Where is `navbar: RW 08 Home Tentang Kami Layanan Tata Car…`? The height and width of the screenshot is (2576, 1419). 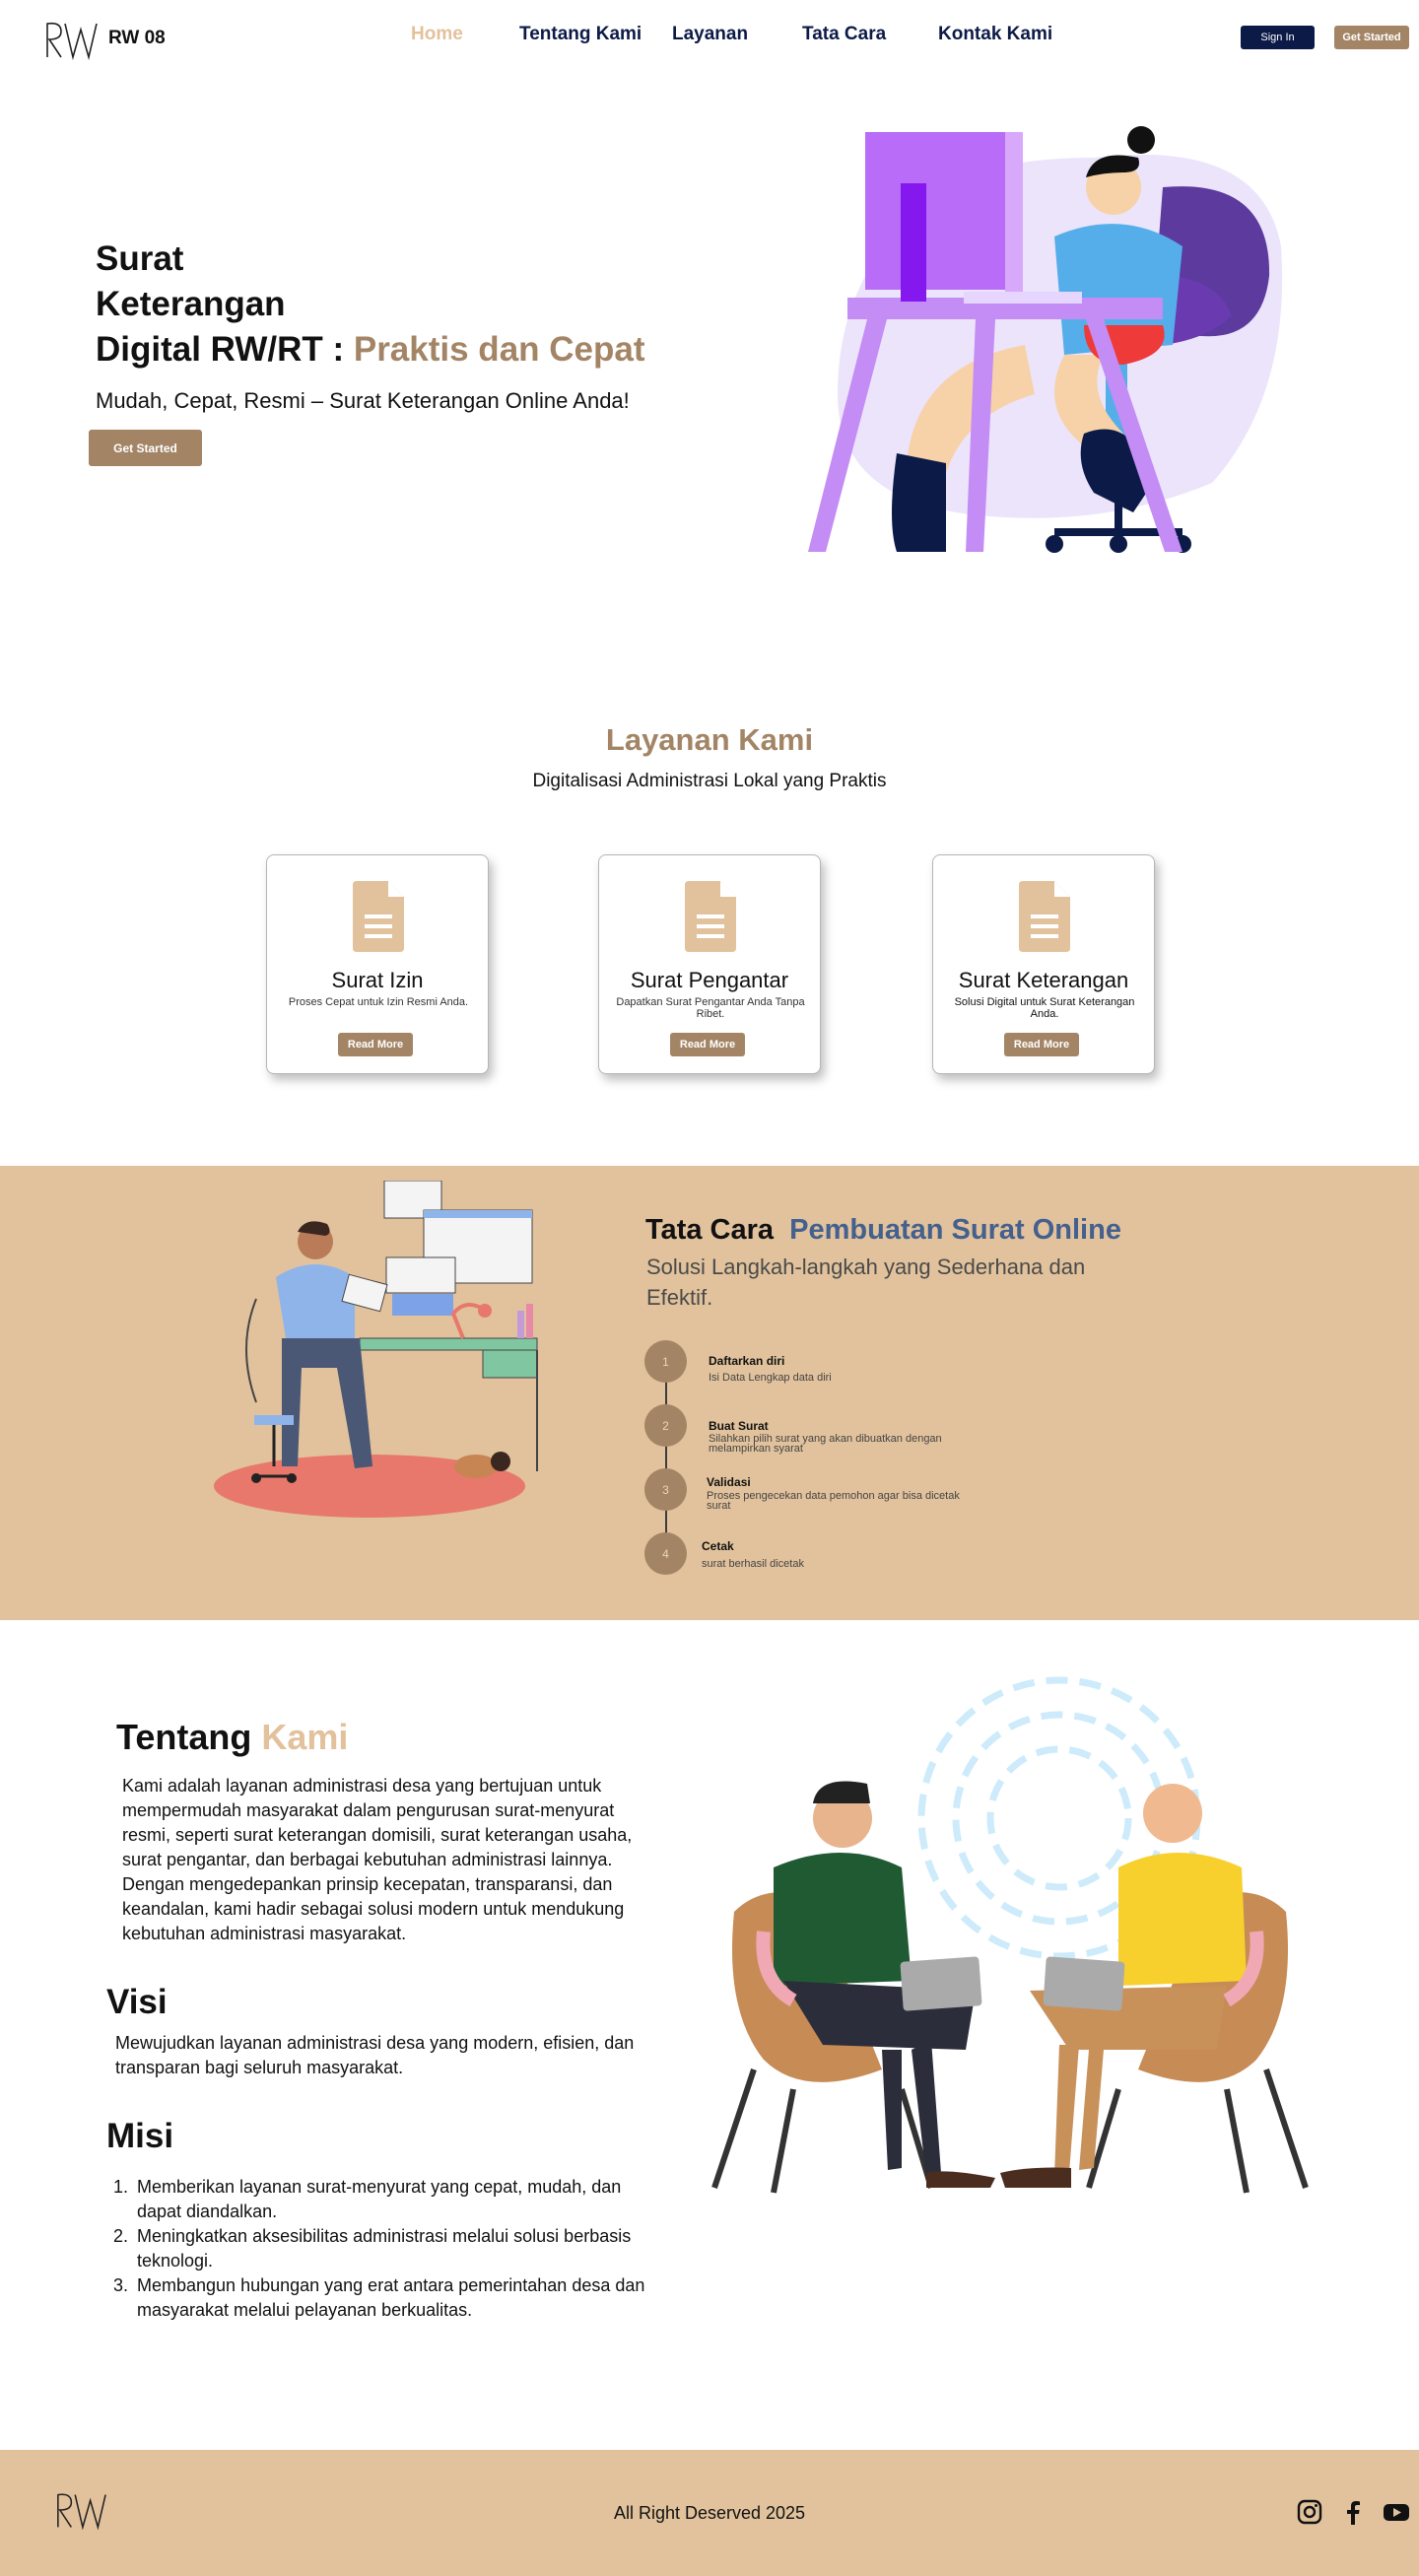
navbar: RW 08 Home Tentang Kami Layanan Tata Car… is located at coordinates (709, 37).